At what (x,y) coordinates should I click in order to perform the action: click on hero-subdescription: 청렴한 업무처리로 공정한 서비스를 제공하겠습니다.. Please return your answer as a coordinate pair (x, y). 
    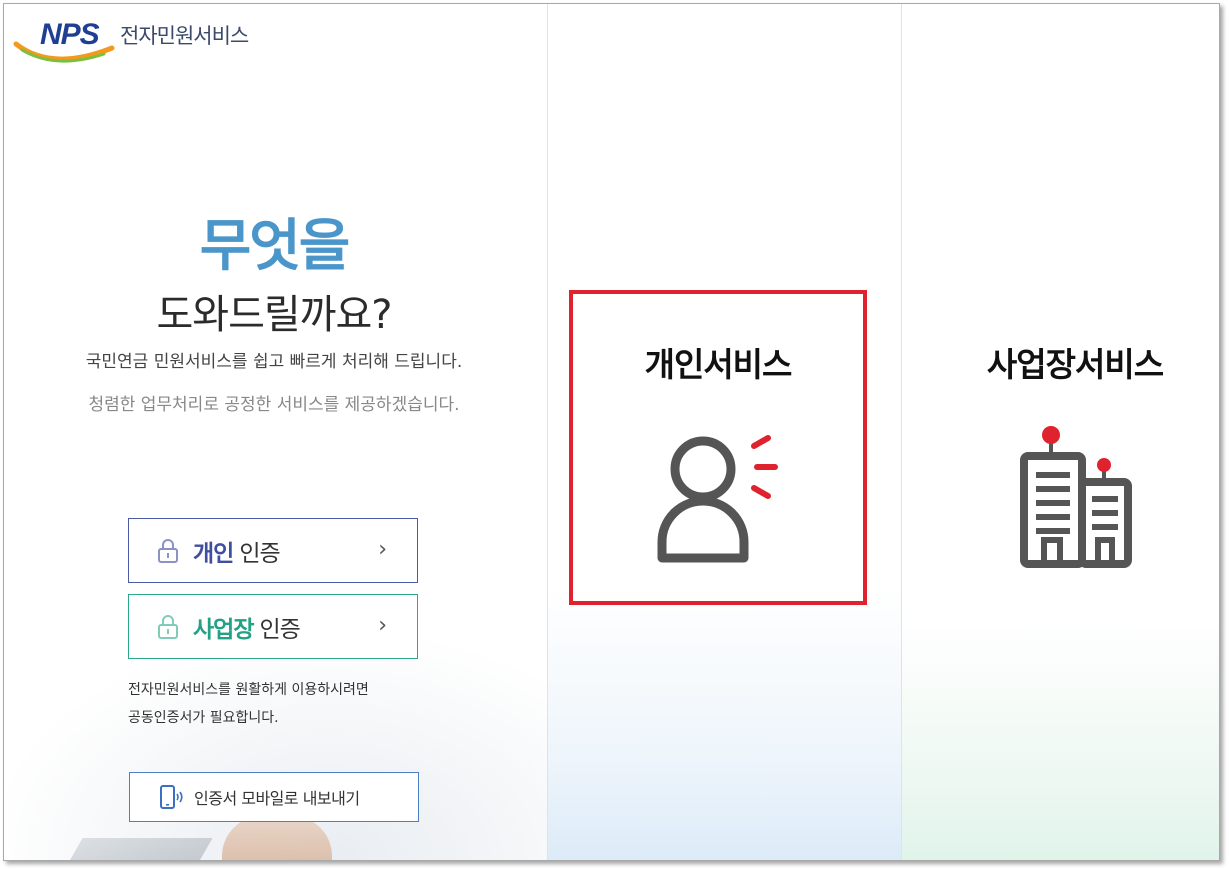
    Looking at the image, I should click on (274, 405).